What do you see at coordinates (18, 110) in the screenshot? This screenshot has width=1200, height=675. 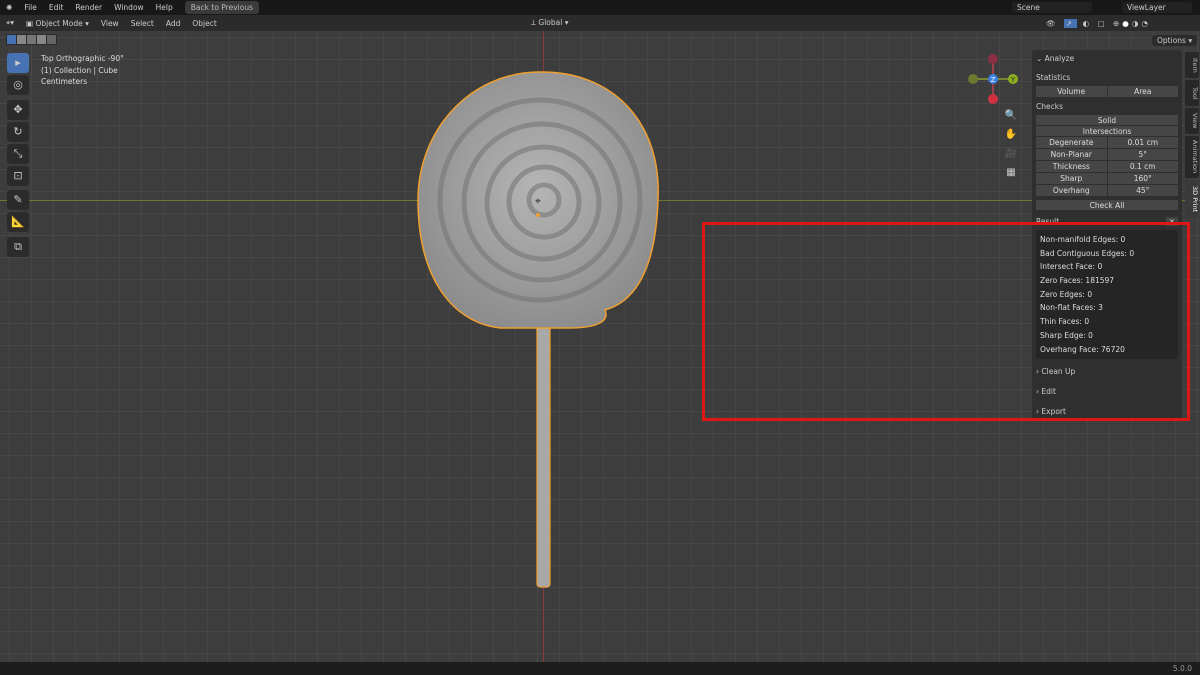 I see `move-tool-icon: ✥` at bounding box center [18, 110].